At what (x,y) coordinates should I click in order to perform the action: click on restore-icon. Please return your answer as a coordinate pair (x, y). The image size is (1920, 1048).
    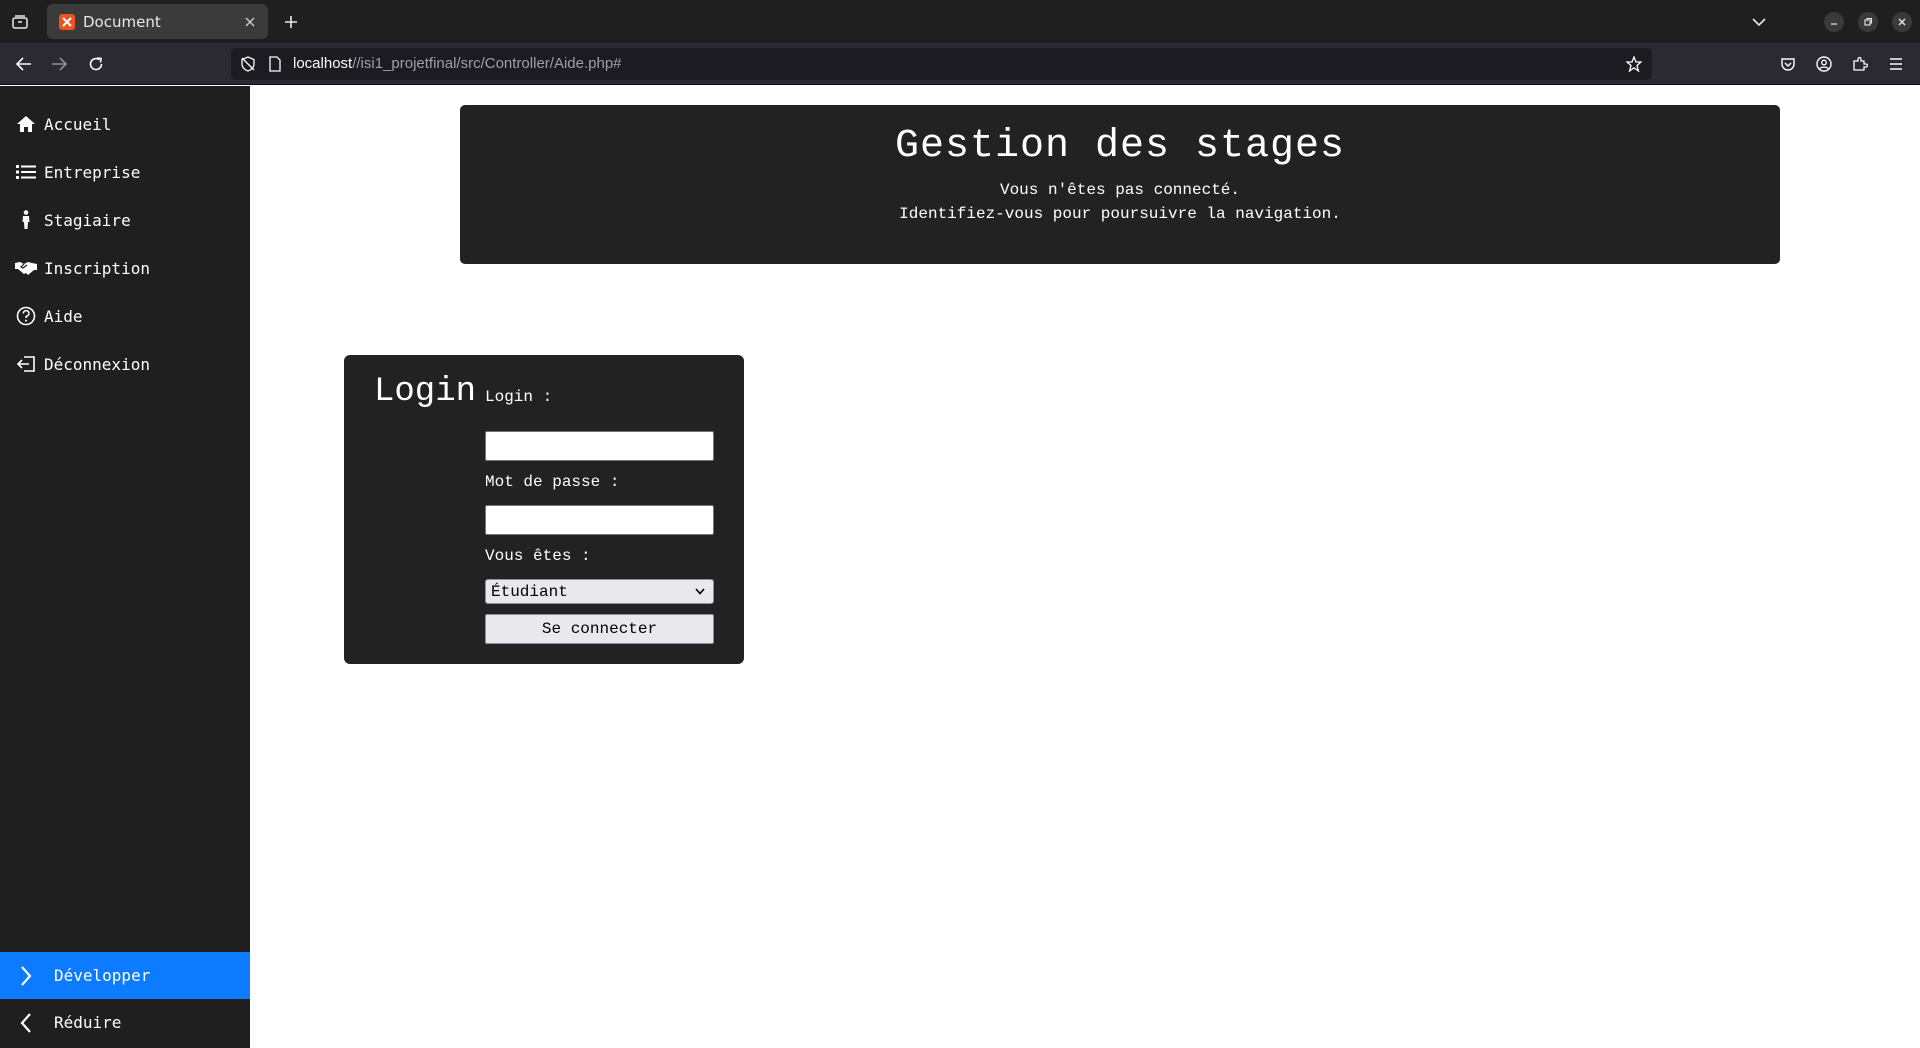
    Looking at the image, I should click on (1868, 22).